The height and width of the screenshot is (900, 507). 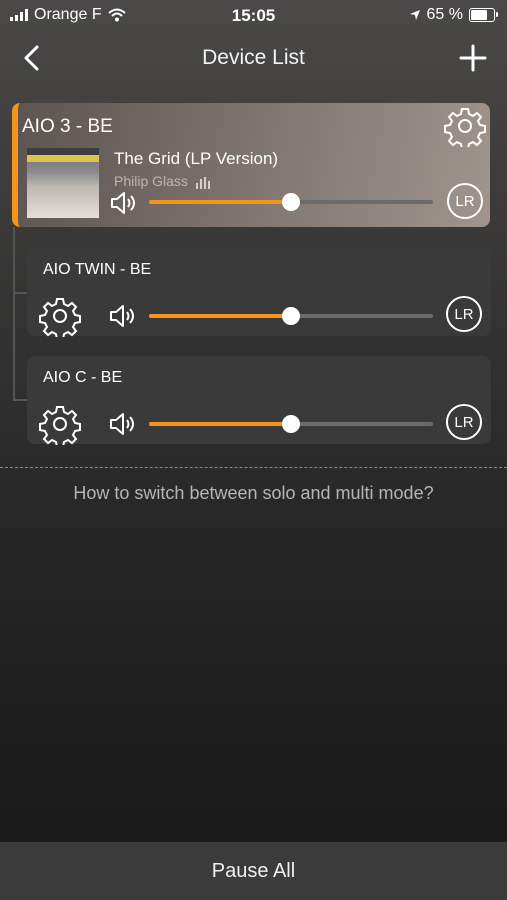 I want to click on add-device-button, so click(x=473, y=58).